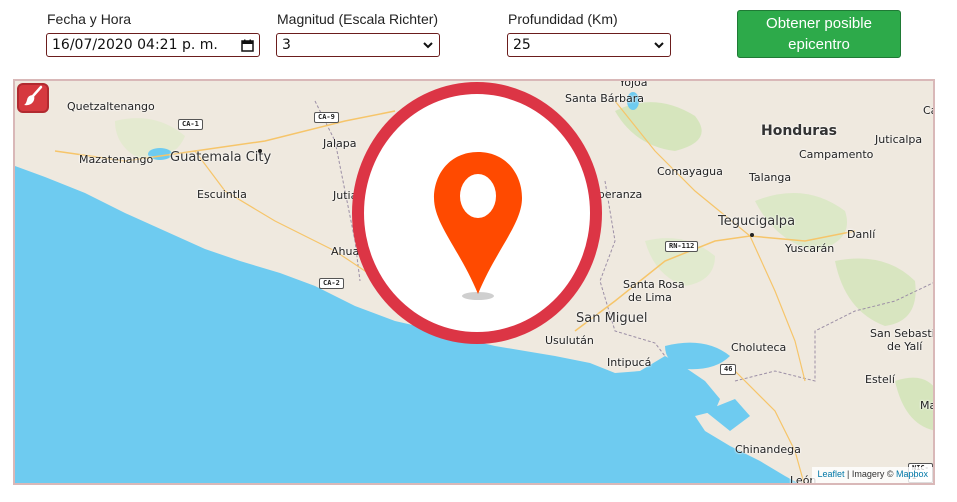 The width and height of the screenshot is (957, 502). What do you see at coordinates (358, 19) in the screenshot?
I see `magnitud-label: Magnitud (Escala Richter)` at bounding box center [358, 19].